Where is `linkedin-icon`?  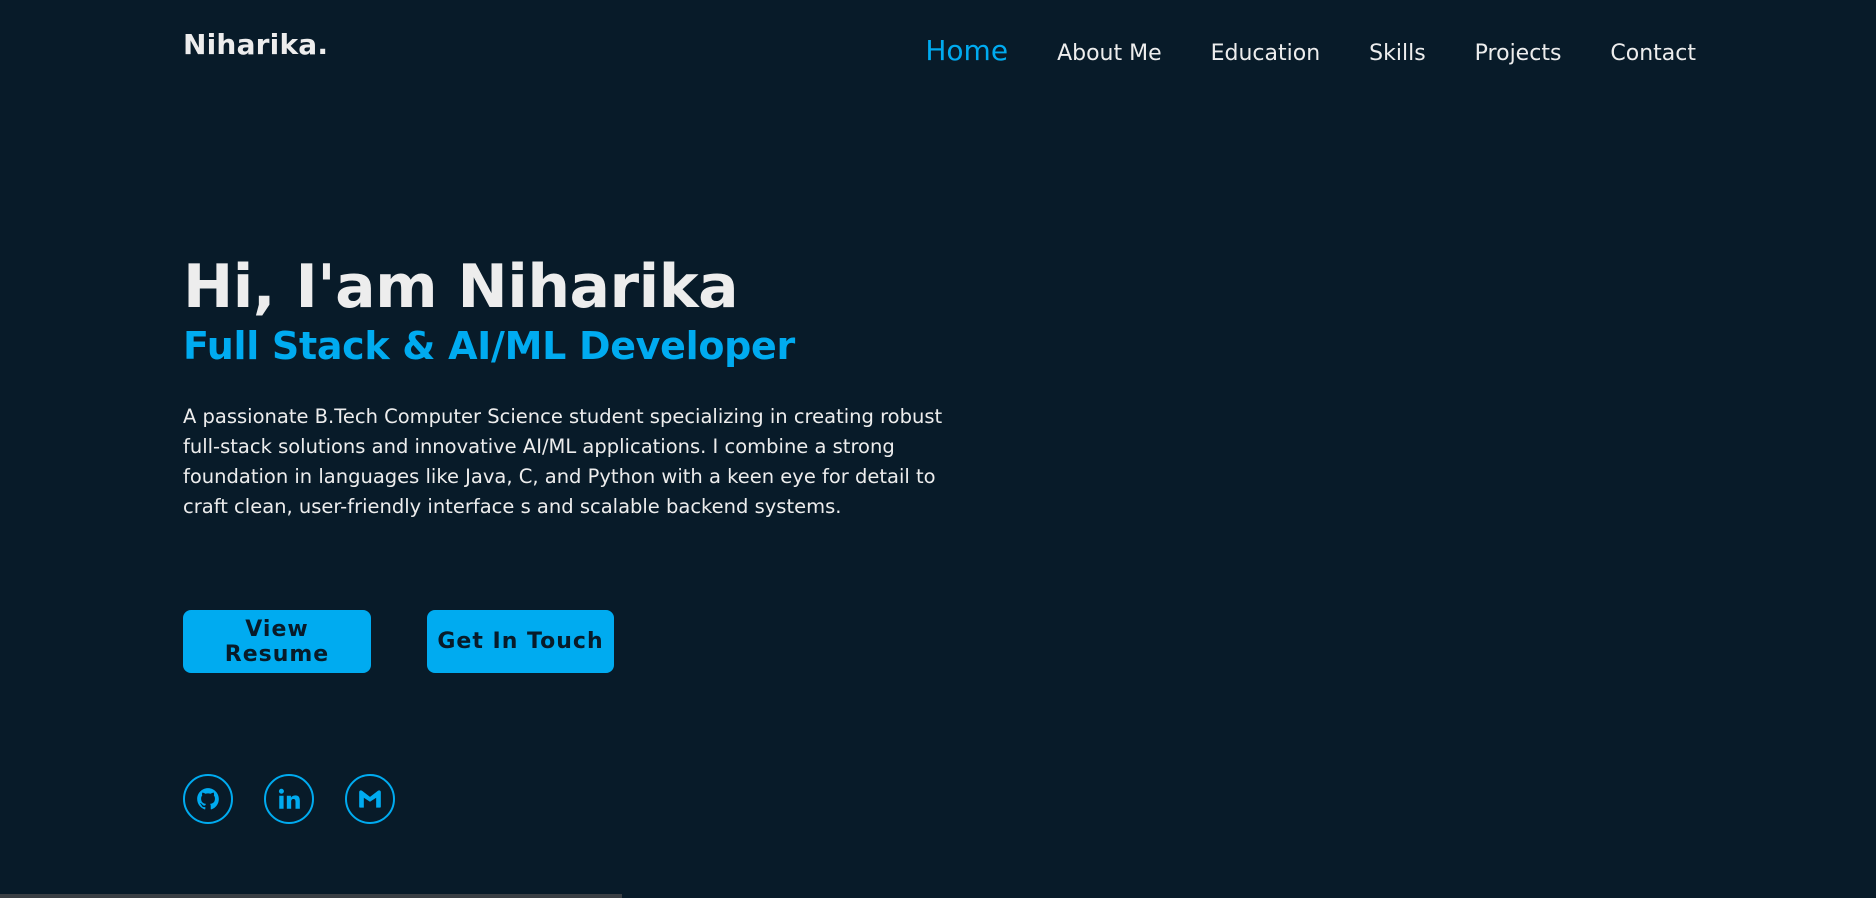
linkedin-icon is located at coordinates (289, 799).